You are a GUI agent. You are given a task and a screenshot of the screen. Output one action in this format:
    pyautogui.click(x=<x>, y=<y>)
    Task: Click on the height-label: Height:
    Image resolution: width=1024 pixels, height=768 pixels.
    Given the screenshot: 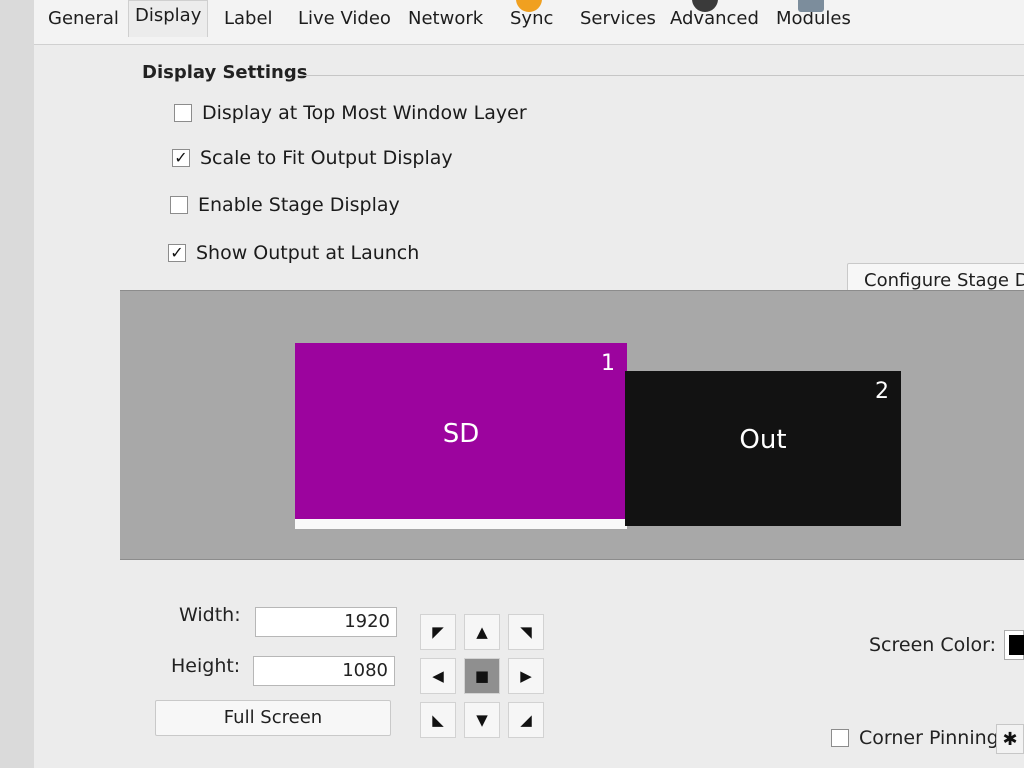 What is the action you would take?
    pyautogui.click(x=206, y=666)
    